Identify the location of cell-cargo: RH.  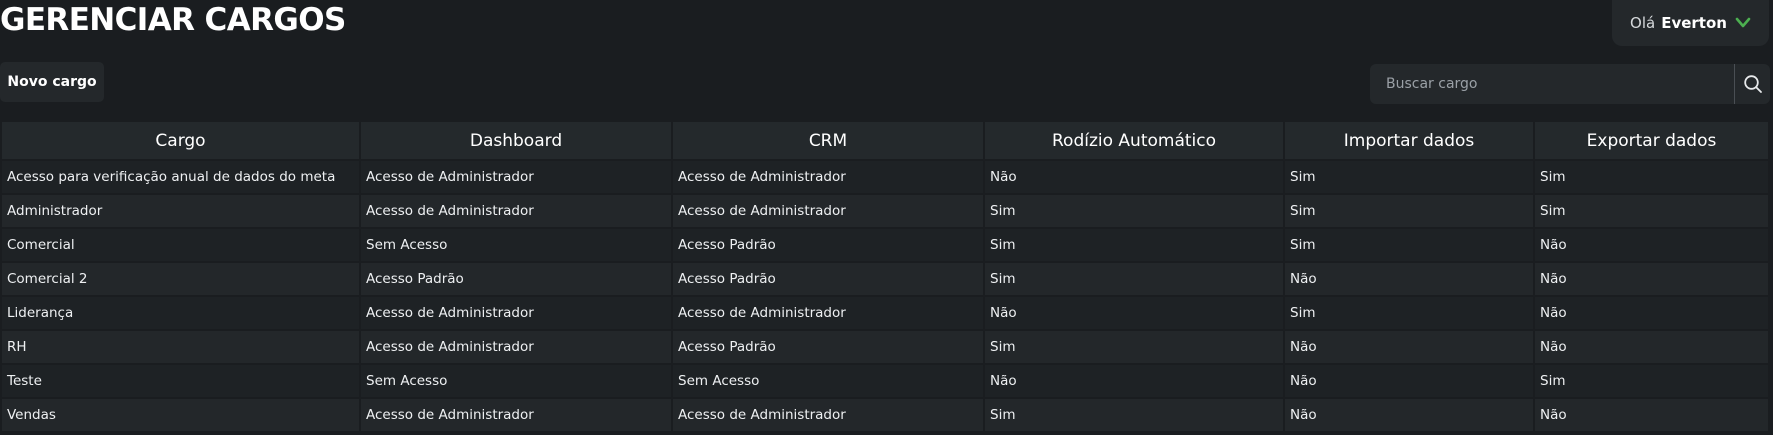
(180, 347).